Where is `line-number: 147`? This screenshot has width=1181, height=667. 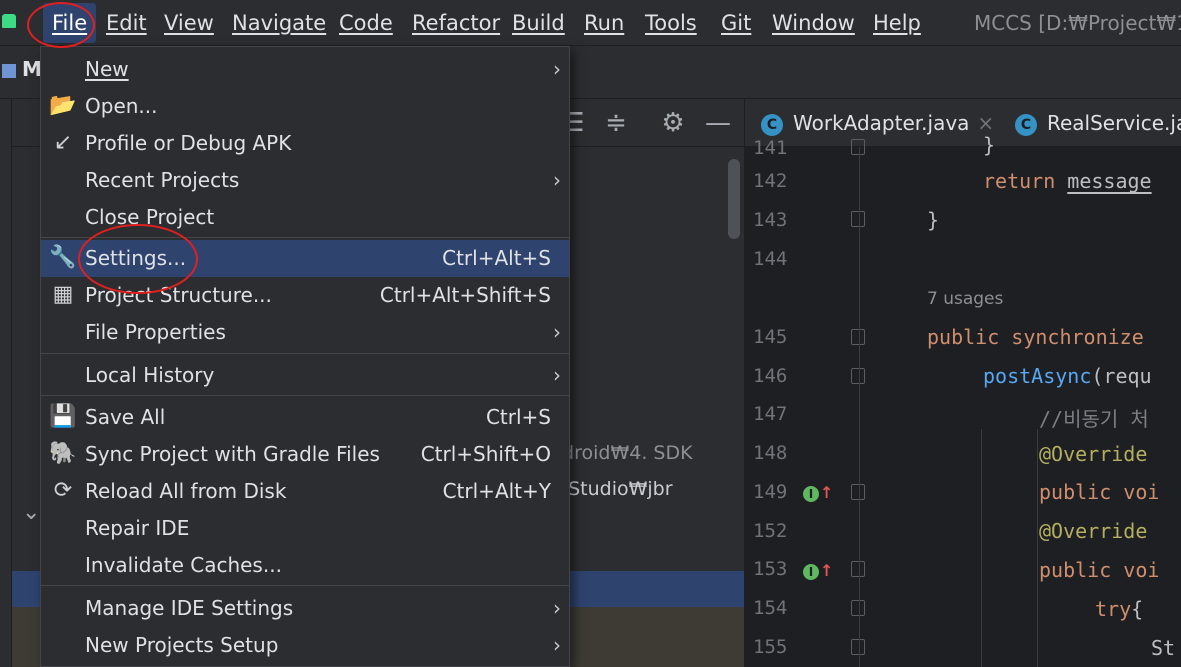 line-number: 147 is located at coordinates (770, 414).